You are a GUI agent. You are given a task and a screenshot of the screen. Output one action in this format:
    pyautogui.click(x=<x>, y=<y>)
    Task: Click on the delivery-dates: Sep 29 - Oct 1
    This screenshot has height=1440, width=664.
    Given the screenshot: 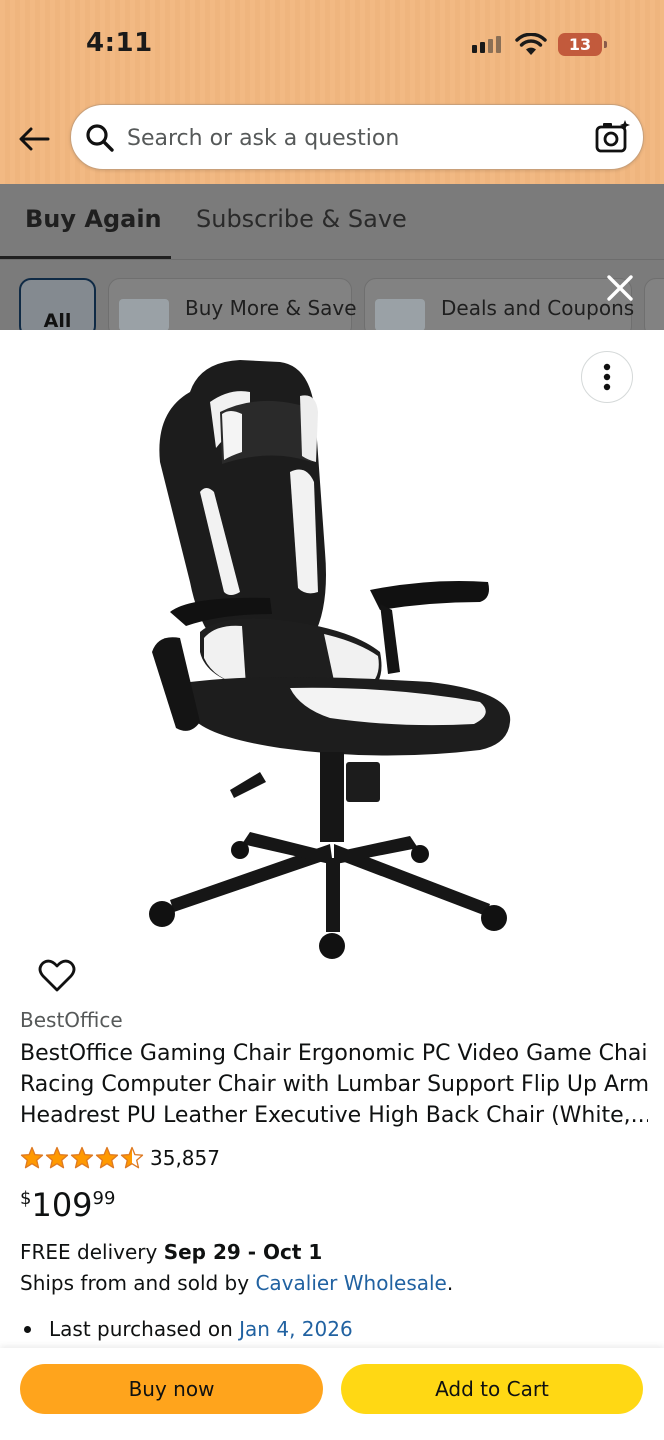 What is the action you would take?
    pyautogui.click(x=243, y=1252)
    